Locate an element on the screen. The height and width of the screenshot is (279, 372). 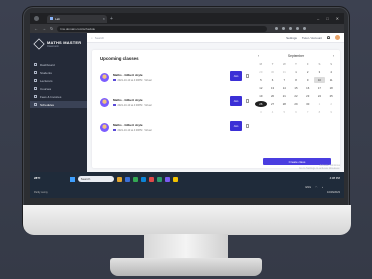
calendar-day: 11 is located at coordinates (331, 80).